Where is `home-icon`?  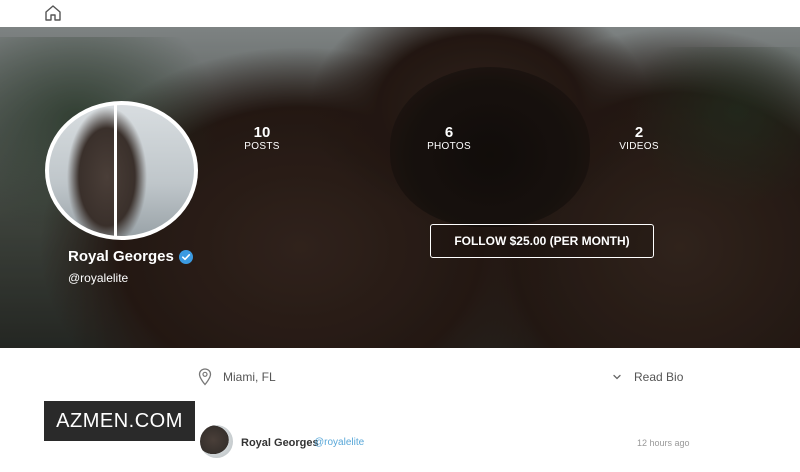 home-icon is located at coordinates (53, 13).